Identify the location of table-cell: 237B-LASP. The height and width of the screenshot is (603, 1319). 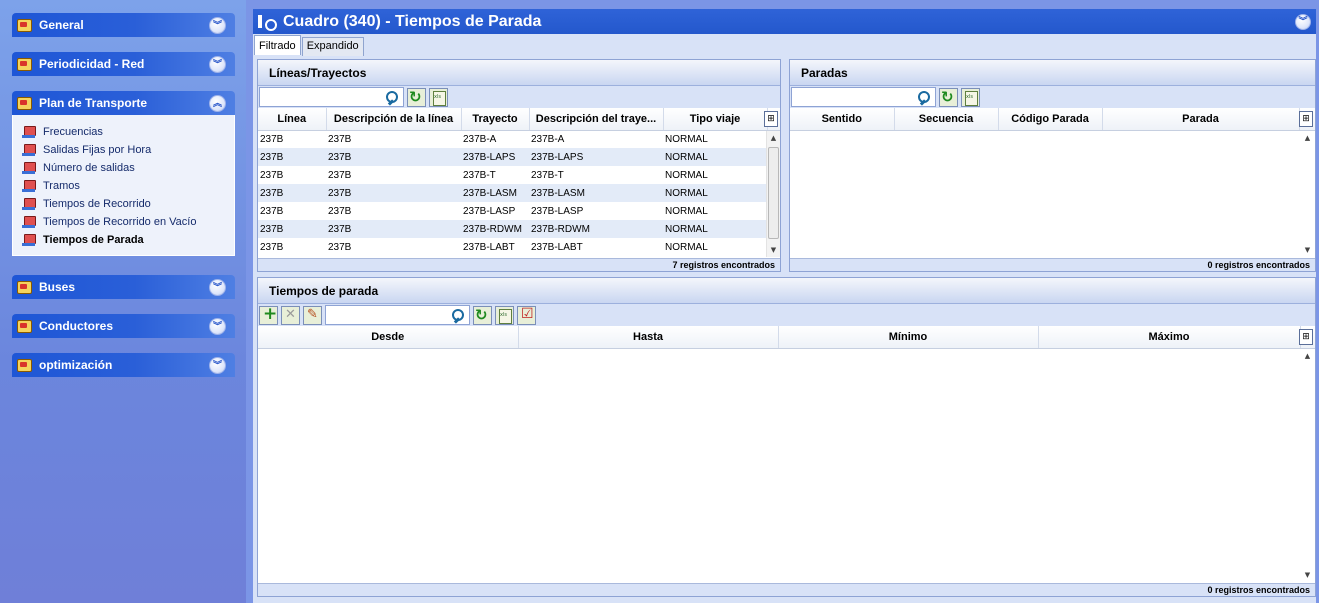
(557, 211).